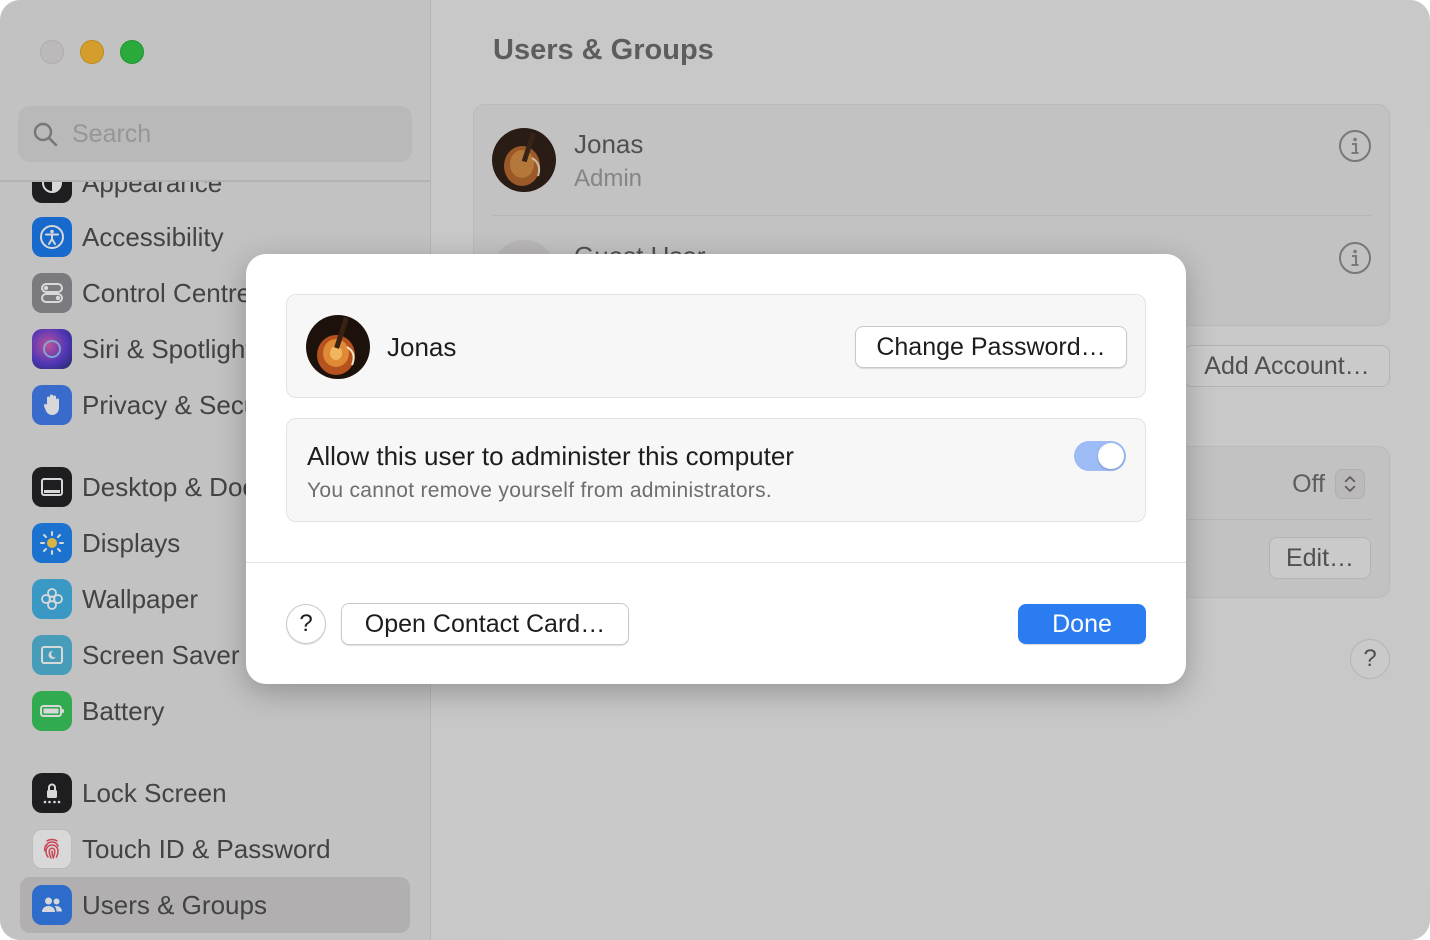 This screenshot has width=1430, height=940. What do you see at coordinates (306, 624) in the screenshot?
I see `help-button: ?` at bounding box center [306, 624].